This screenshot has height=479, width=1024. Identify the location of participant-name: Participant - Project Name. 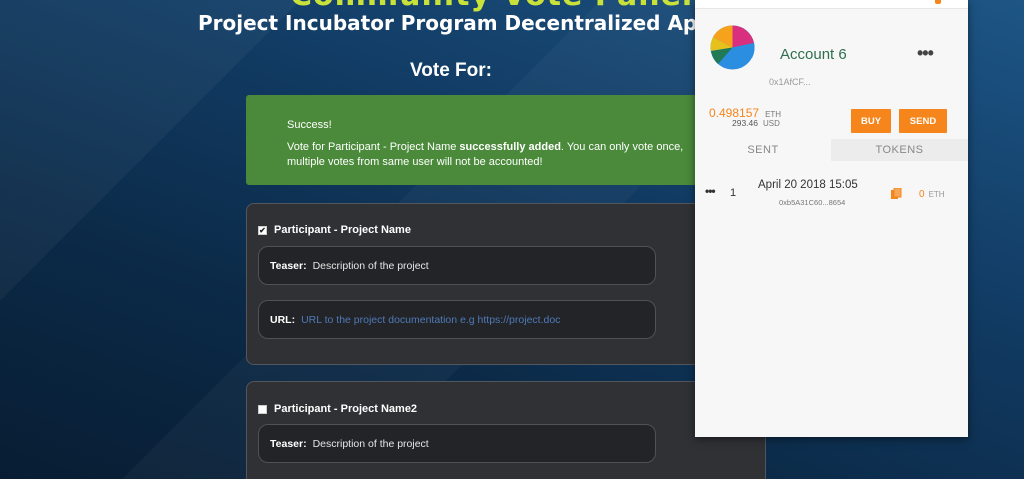
(342, 230).